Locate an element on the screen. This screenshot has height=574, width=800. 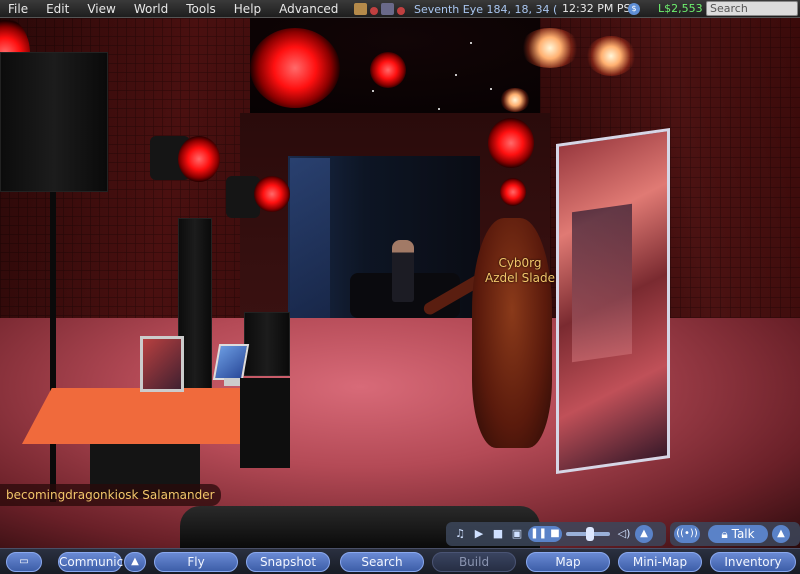
search-input: Search is located at coordinates (752, 8).